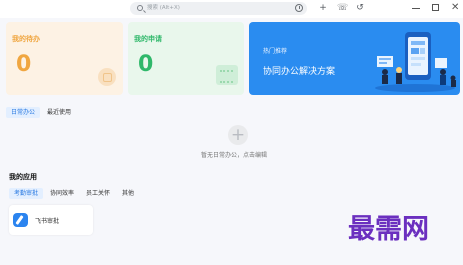  I want to click on my-apply-count: 0, so click(146, 64).